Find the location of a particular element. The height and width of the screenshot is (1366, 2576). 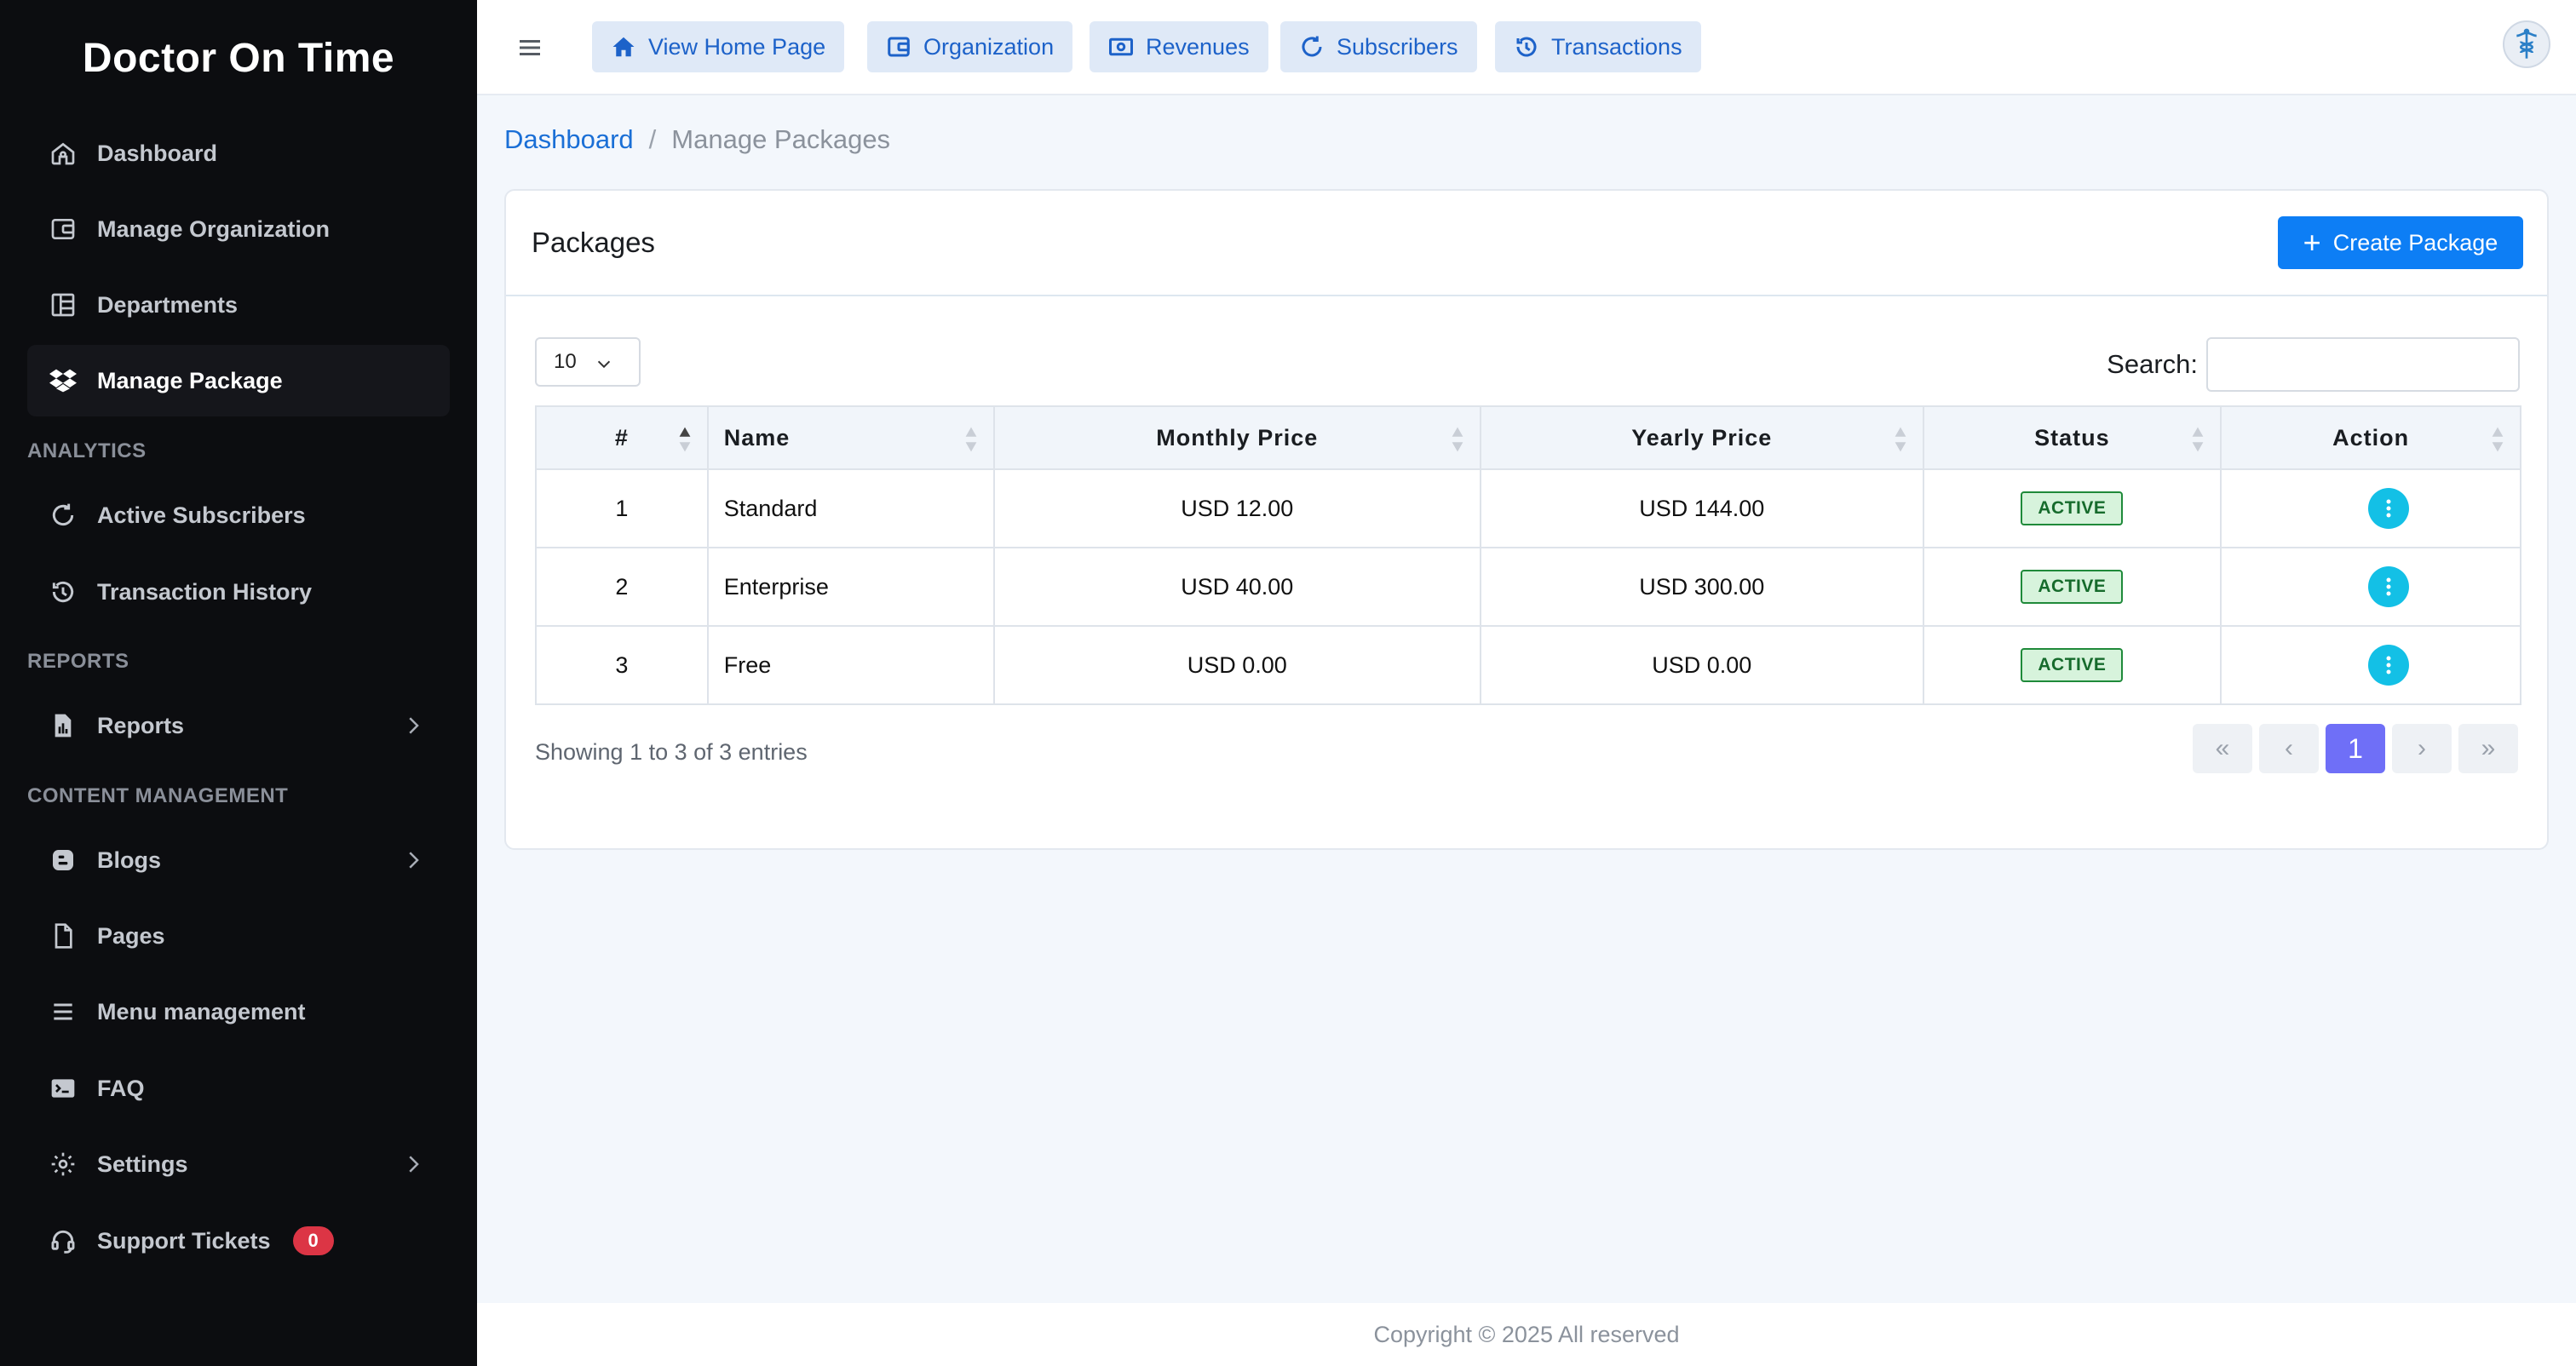

cell-name: Enterprise is located at coordinates (851, 587).